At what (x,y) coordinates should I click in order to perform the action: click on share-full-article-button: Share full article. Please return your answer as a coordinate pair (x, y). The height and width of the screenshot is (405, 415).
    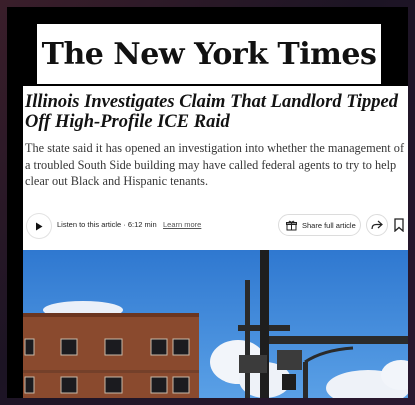
    Looking at the image, I should click on (319, 225).